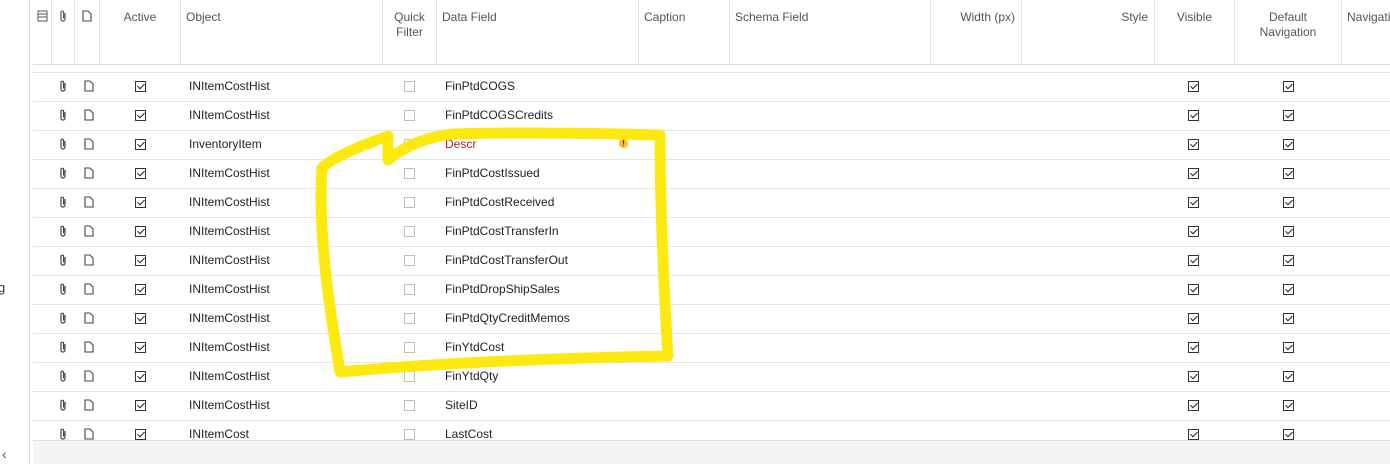 Image resolution: width=1390 pixels, height=464 pixels. I want to click on column-schema-field: Schema Field, so click(830, 32).